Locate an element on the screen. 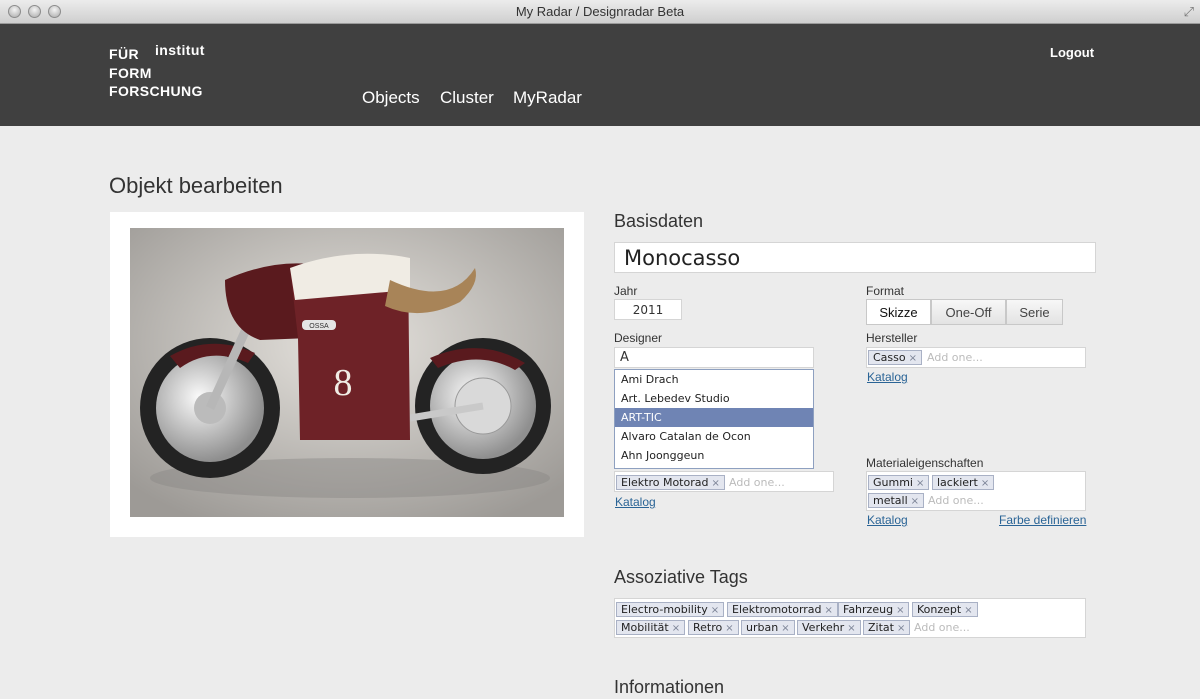 This screenshot has height=699, width=1200. basisdaten-heading: Basisdaten is located at coordinates (659, 221).